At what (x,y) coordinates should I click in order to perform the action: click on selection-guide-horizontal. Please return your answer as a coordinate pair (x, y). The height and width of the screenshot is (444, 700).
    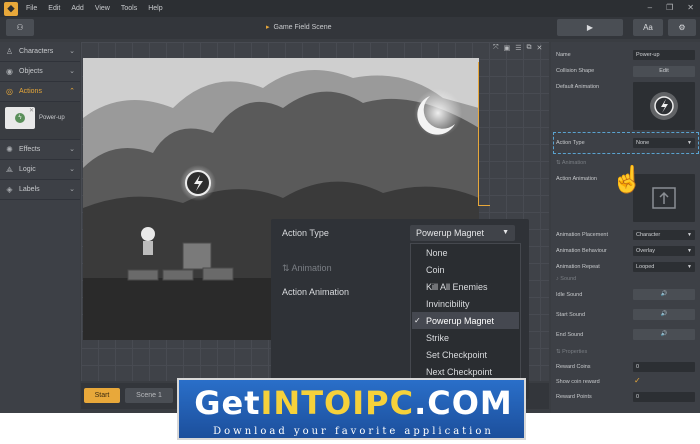
    Looking at the image, I should click on (484, 205).